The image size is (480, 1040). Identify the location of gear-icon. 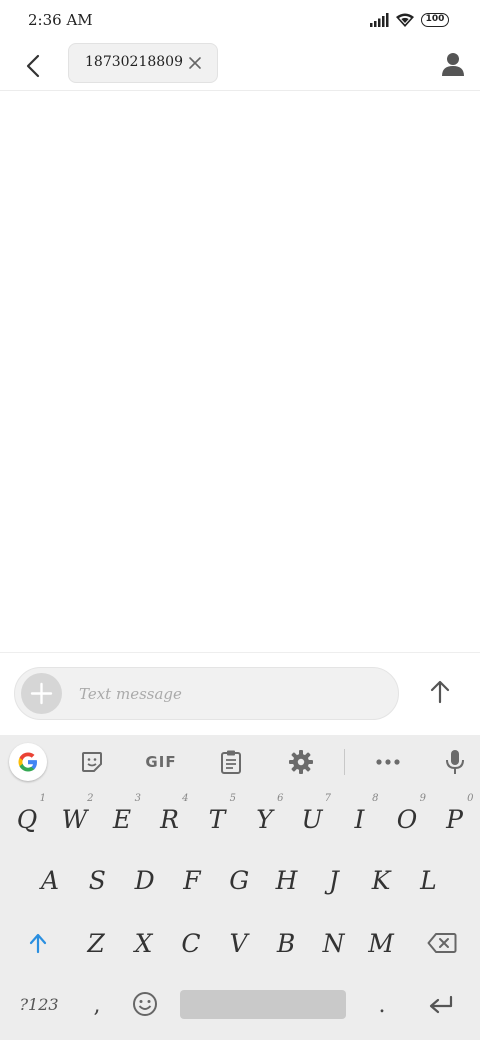
(301, 762).